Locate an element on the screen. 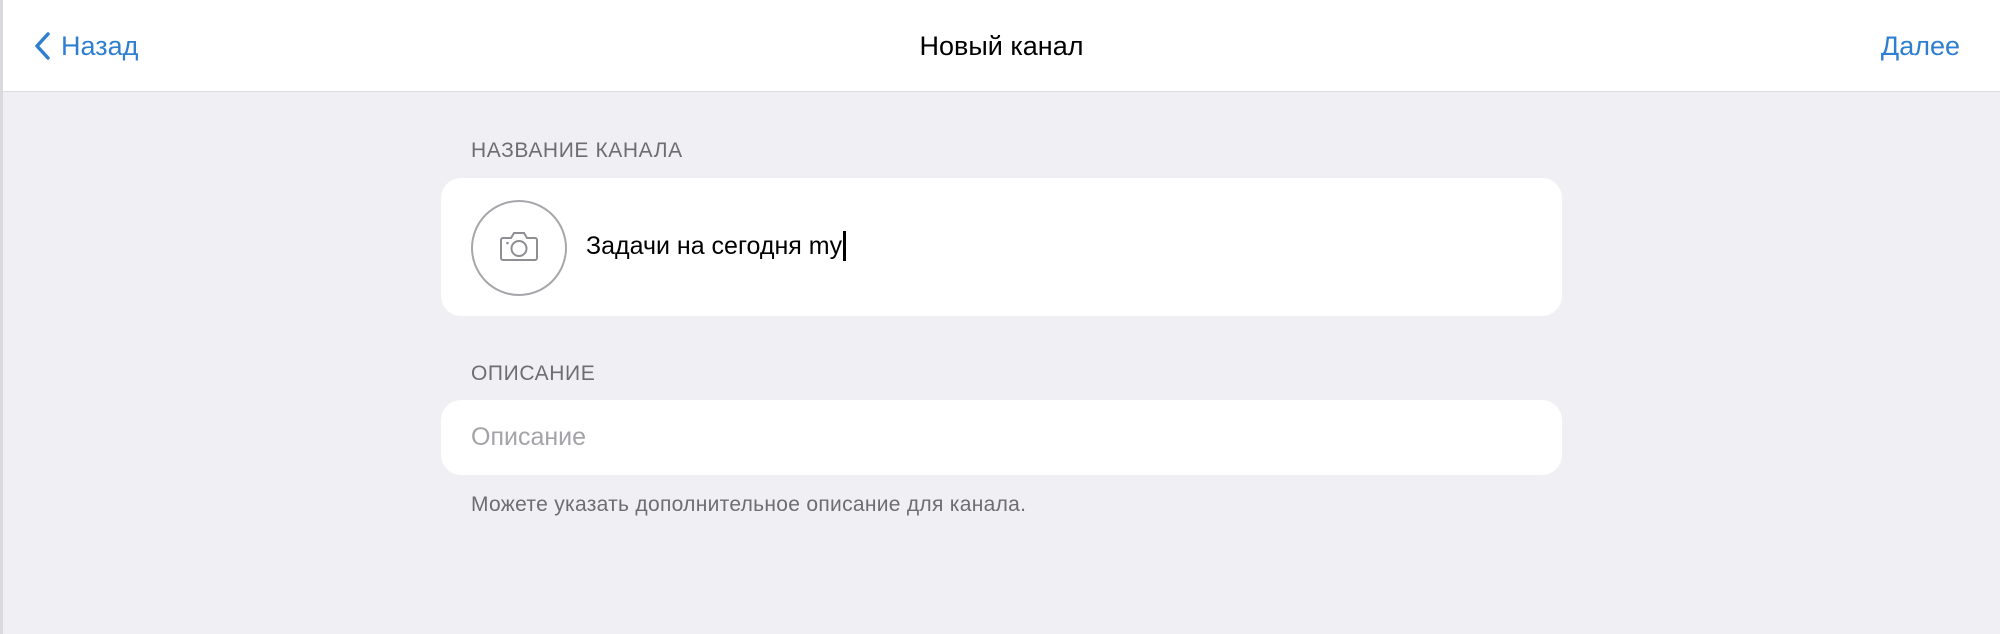 Image resolution: width=2000 pixels, height=634 pixels. description-card is located at coordinates (1001, 437).